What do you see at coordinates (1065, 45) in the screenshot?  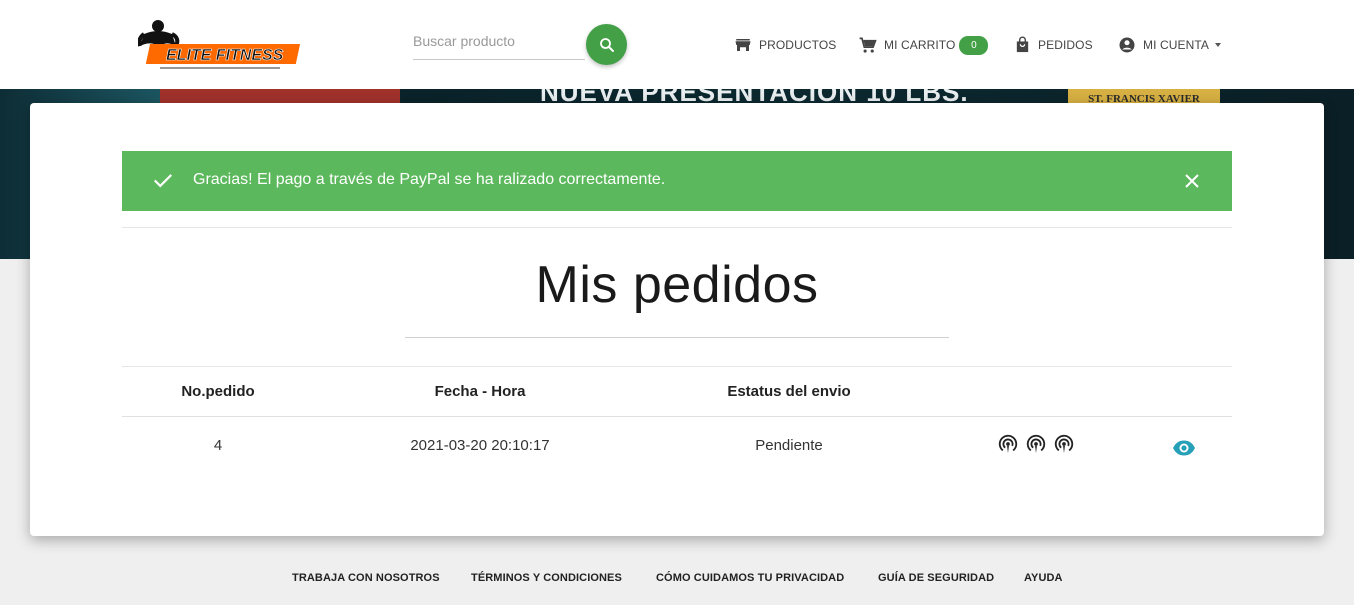 I see `nav-pedidos-label: PEDIDOS` at bounding box center [1065, 45].